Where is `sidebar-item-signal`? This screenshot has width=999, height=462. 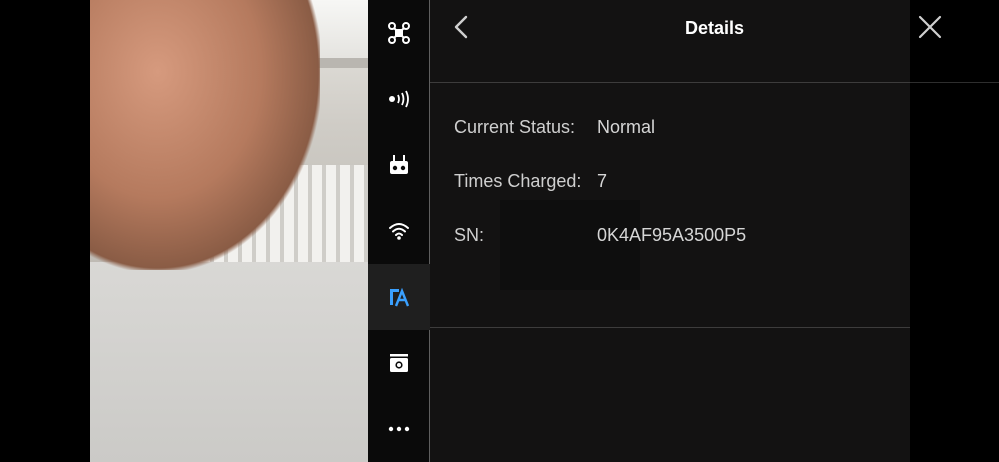 sidebar-item-signal is located at coordinates (399, 99).